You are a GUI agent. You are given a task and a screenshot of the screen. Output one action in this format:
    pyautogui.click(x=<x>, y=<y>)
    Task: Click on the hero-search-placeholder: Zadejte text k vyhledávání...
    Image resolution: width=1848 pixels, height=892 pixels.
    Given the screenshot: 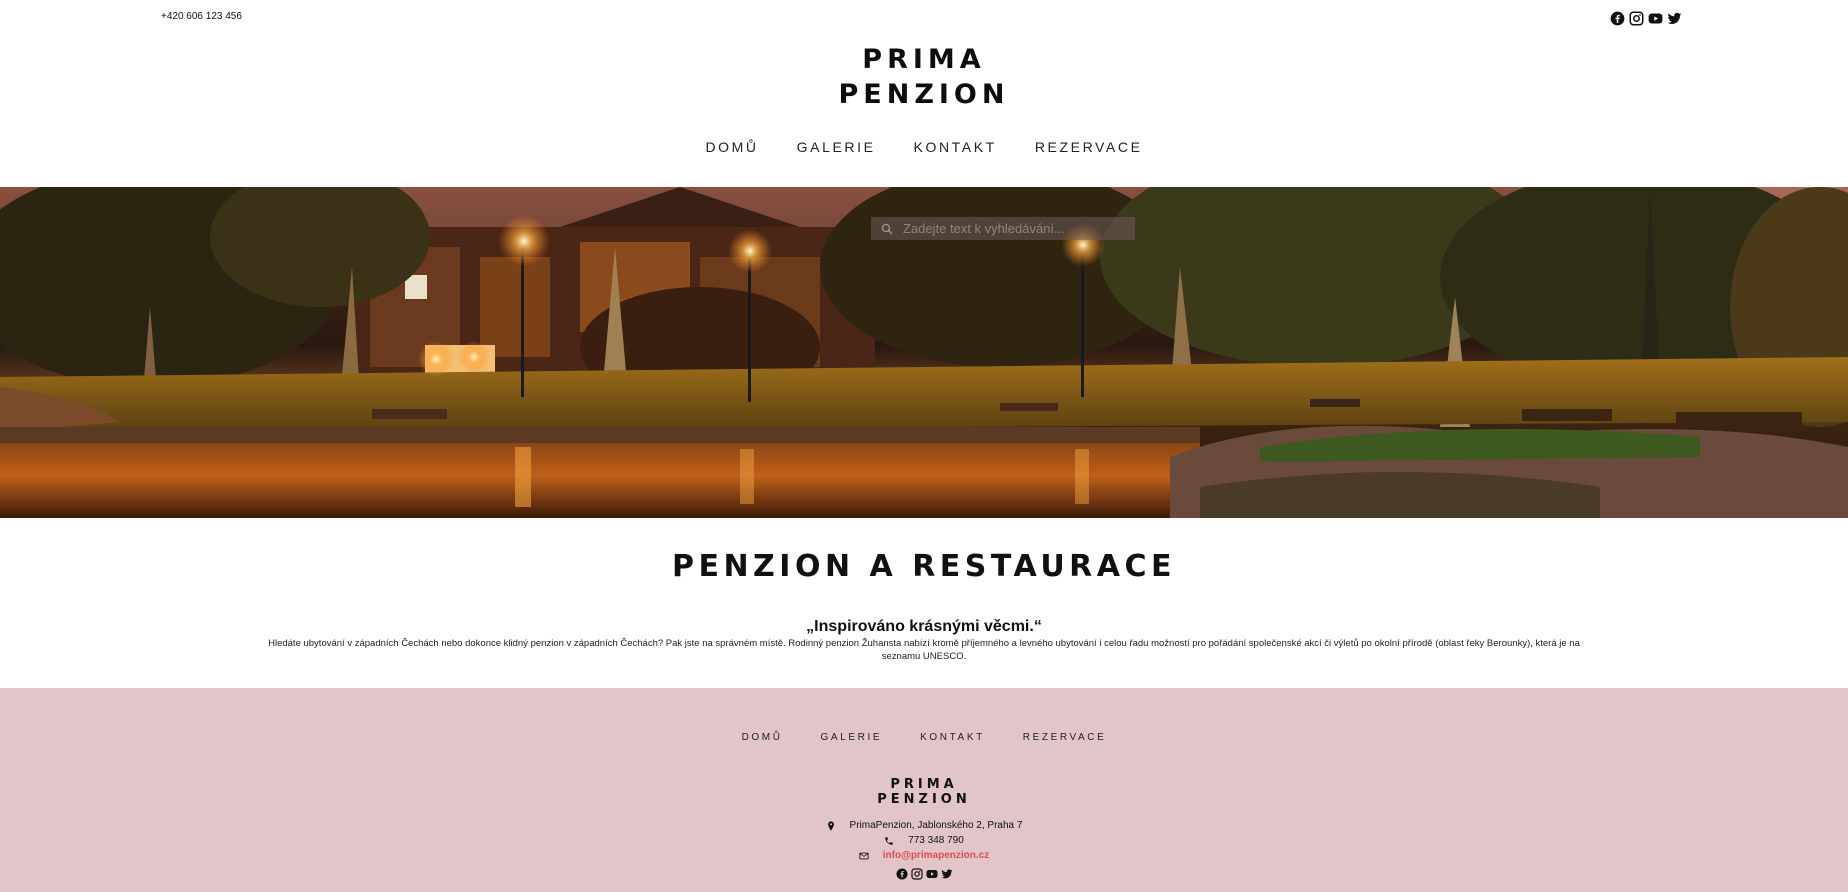 What is the action you would take?
    pyautogui.click(x=984, y=228)
    